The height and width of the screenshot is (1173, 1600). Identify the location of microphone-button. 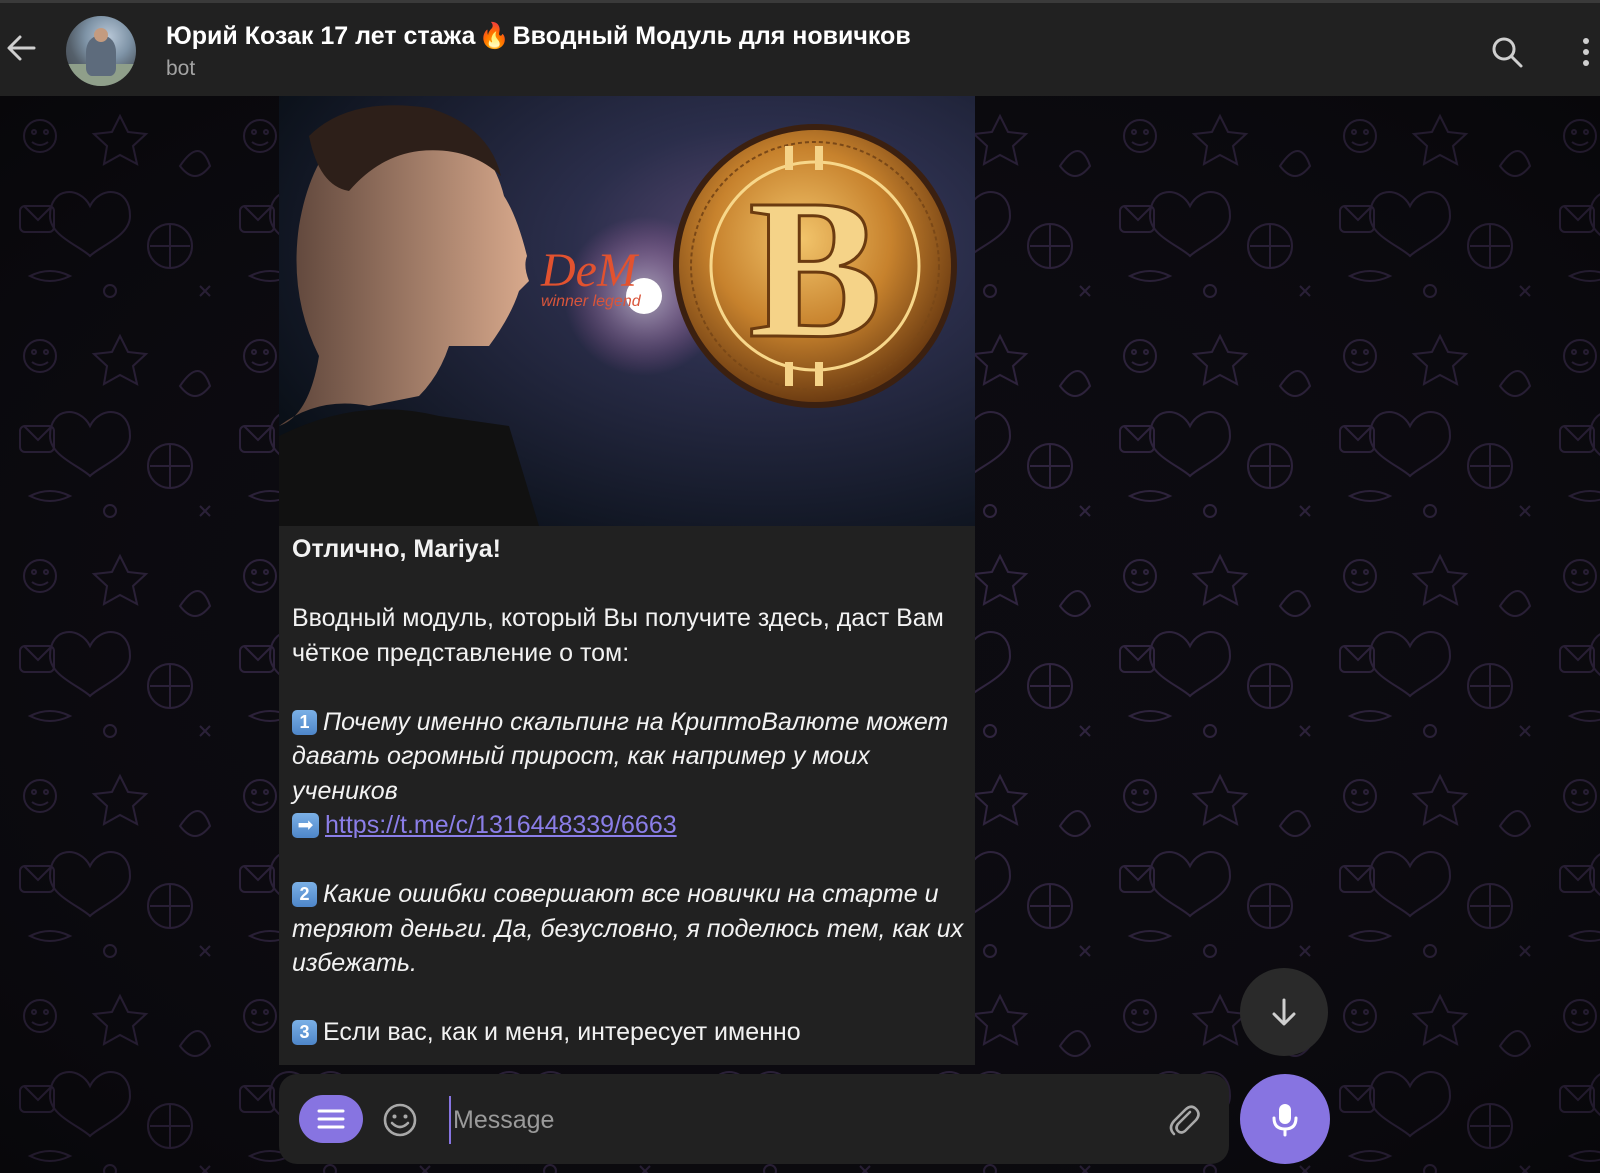
(1285, 1119).